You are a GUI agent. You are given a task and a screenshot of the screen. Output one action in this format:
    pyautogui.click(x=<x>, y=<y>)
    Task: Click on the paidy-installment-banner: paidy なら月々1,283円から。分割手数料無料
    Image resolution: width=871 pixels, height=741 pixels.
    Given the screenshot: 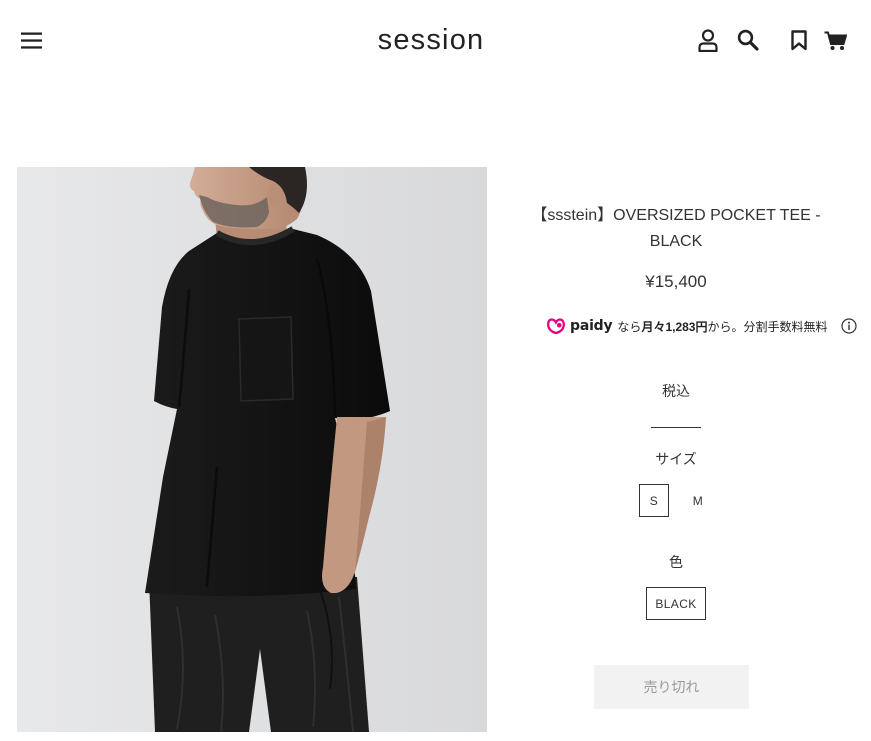 What is the action you would take?
    pyautogui.click(x=702, y=326)
    